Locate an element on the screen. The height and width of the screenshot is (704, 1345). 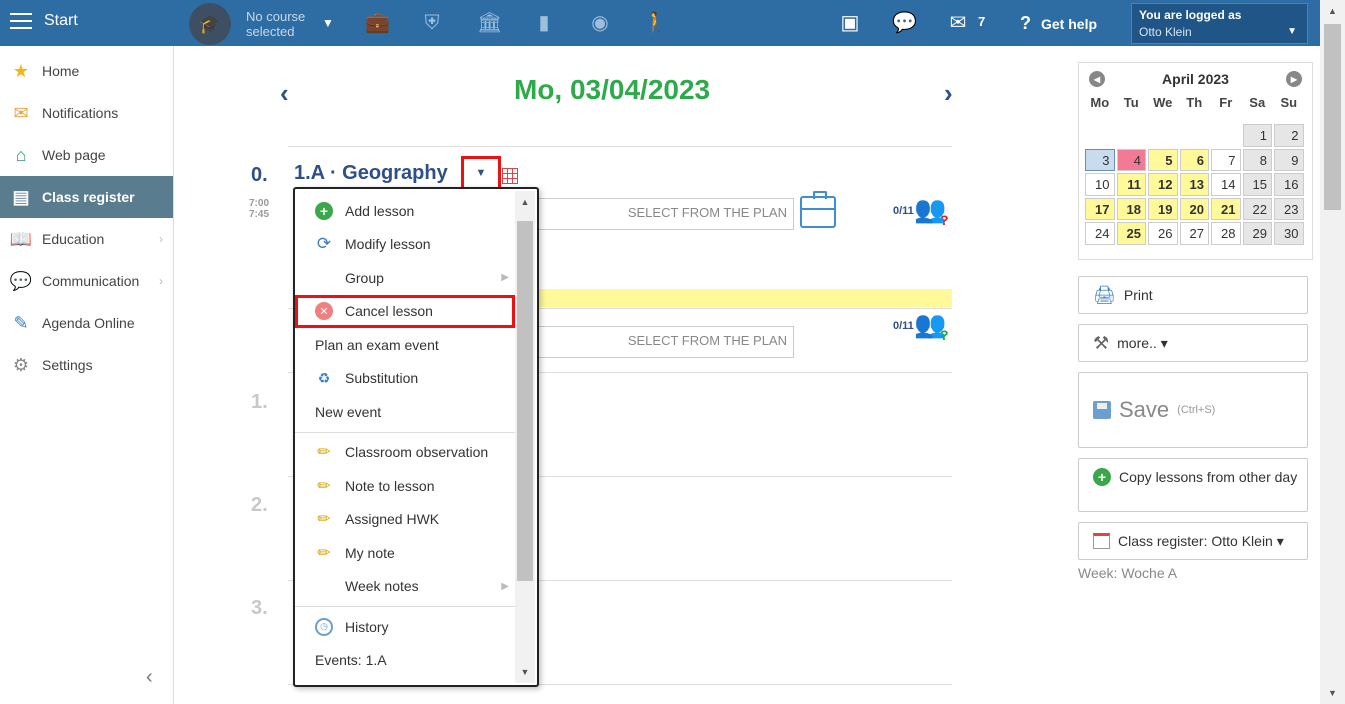
chat-icon: 💬 is located at coordinates (904, 23).